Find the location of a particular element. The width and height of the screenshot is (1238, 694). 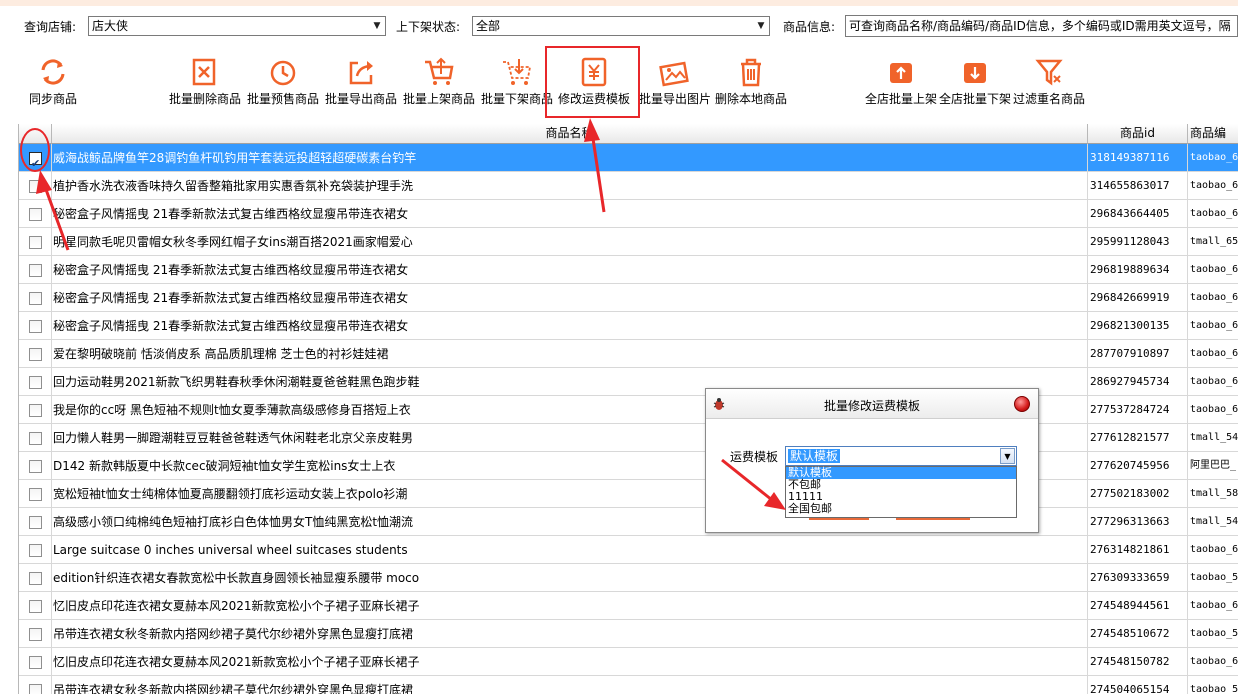

sync-products-button: 同步商品 is located at coordinates (53, 81).